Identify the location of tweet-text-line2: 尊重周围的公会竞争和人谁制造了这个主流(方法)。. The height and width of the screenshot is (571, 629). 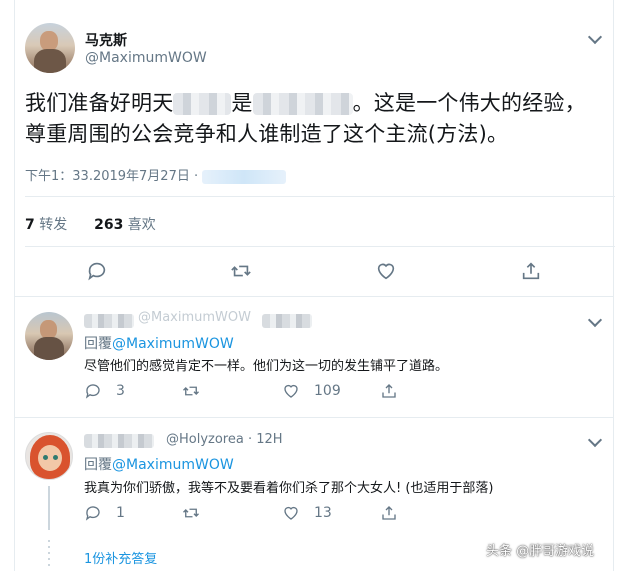
(267, 134).